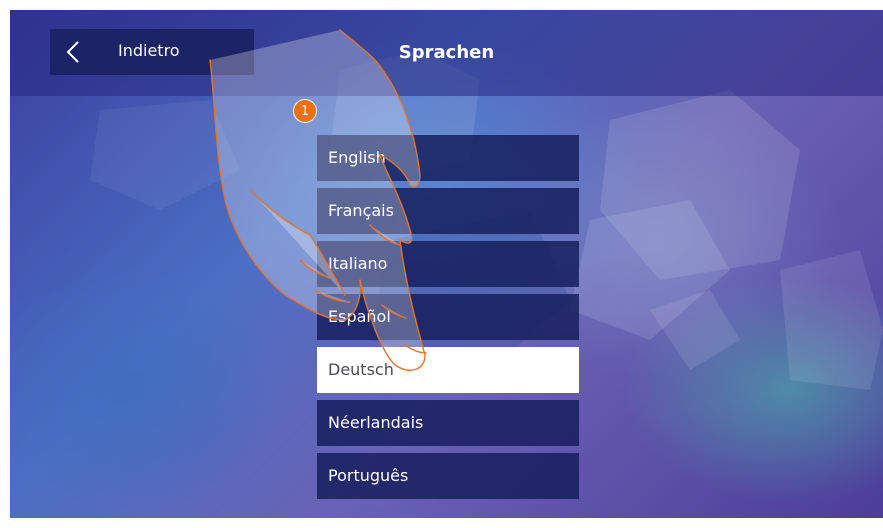 The width and height of the screenshot is (883, 528). I want to click on language-label: Português, so click(368, 475).